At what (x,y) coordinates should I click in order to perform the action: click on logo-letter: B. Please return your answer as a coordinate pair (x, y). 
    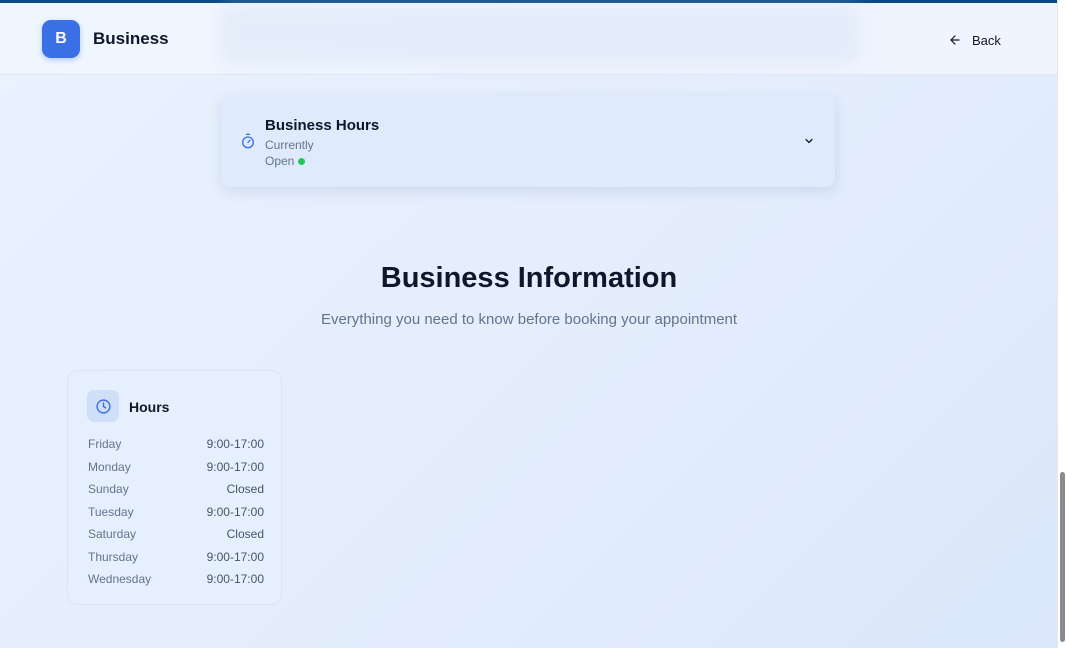
    Looking at the image, I should click on (61, 38).